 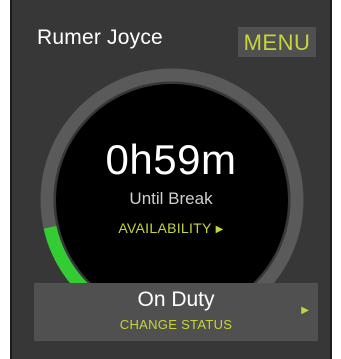 What do you see at coordinates (171, 198) in the screenshot?
I see `until-break-label: Until Break` at bounding box center [171, 198].